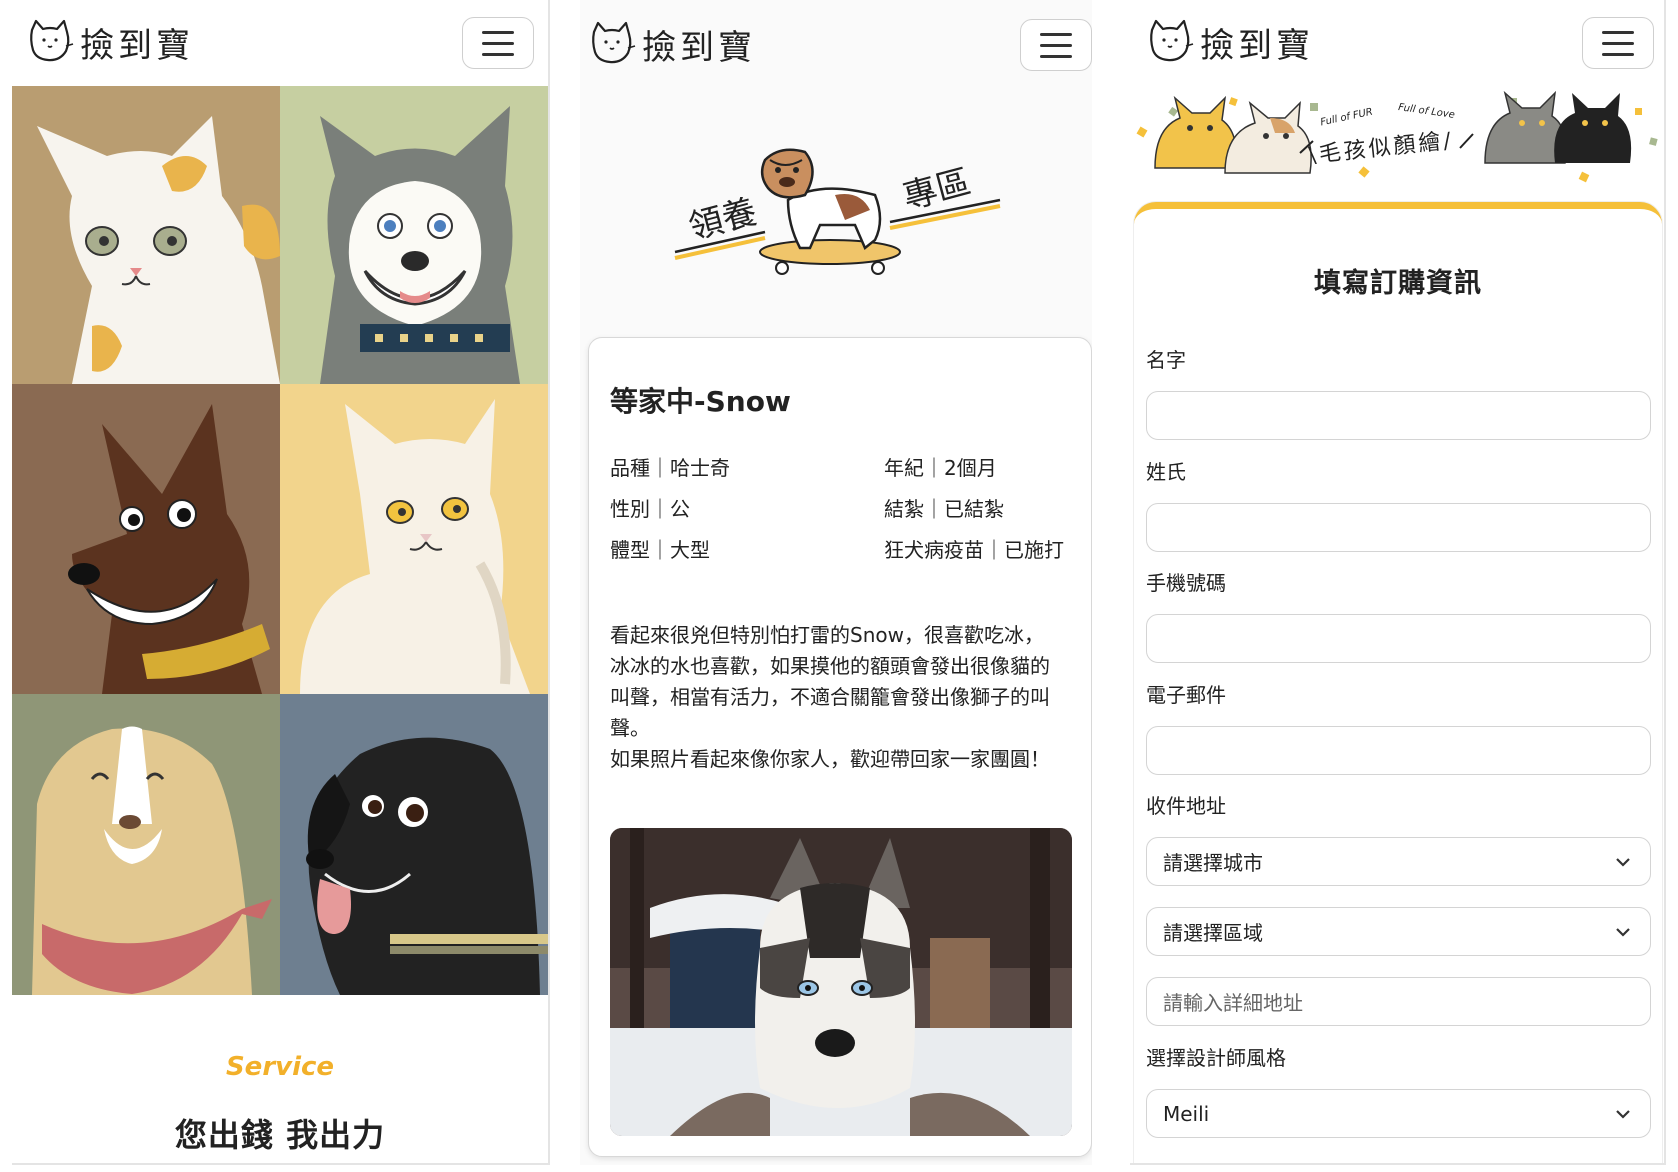  I want to click on pet-description-line: 聲。, so click(630, 728).